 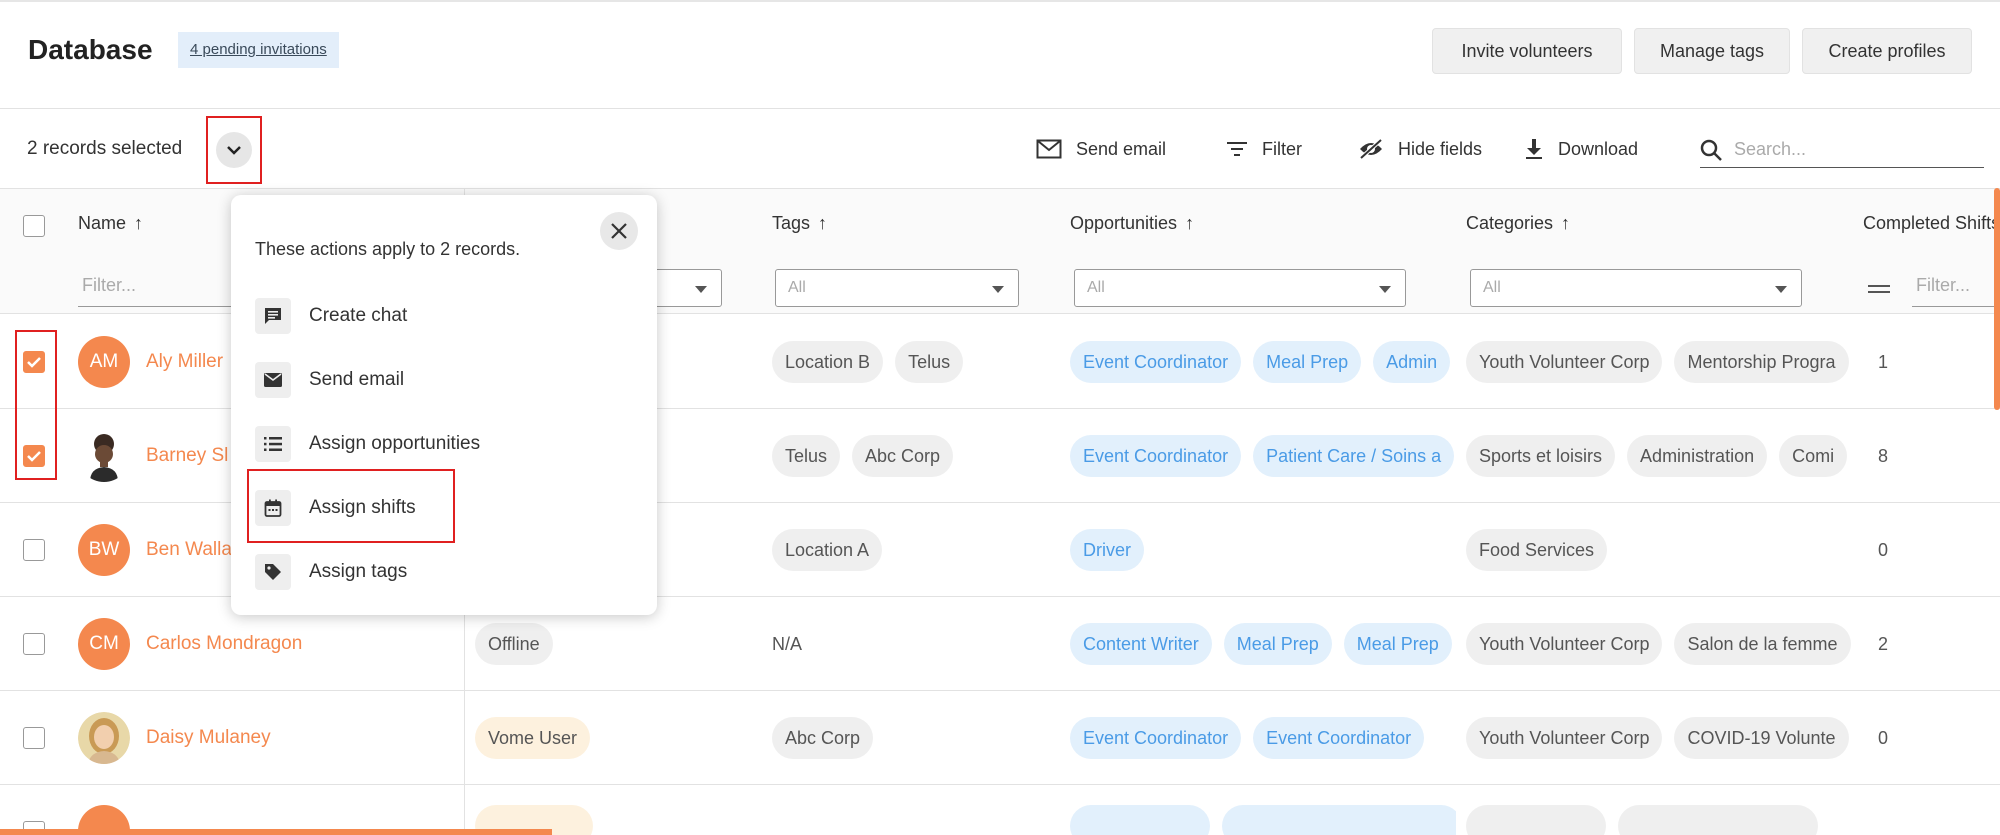 I want to click on tags-cell: Telus Abc Corp, so click(x=912, y=456).